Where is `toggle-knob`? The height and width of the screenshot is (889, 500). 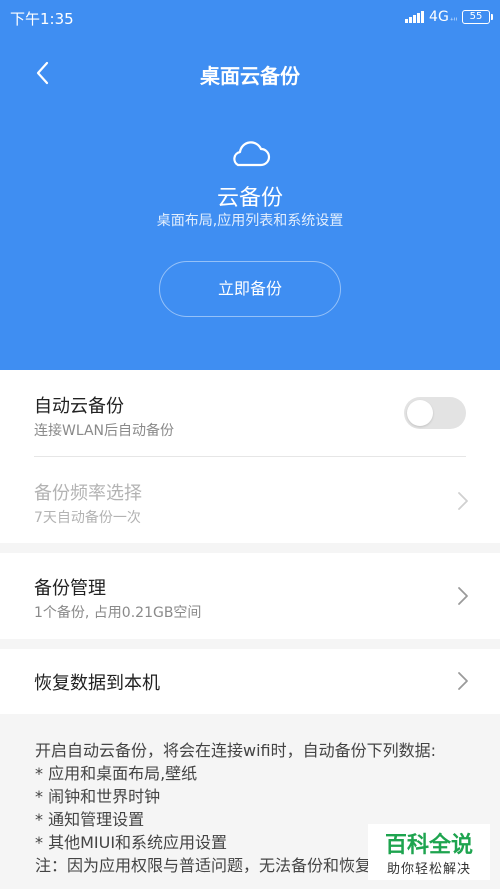
toggle-knob is located at coordinates (420, 413).